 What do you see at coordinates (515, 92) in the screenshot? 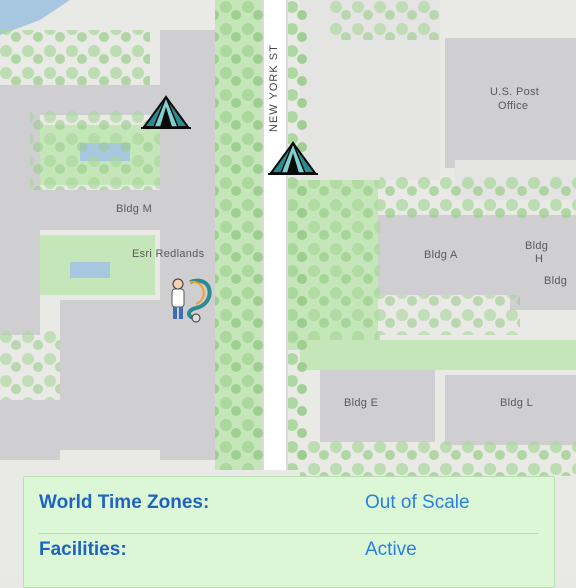
I see `building-label-post-office-1: U.S. Post` at bounding box center [515, 92].